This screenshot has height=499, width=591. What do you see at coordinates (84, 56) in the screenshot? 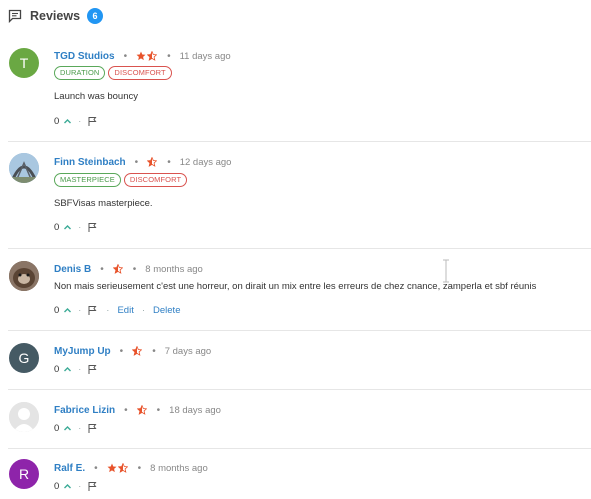
I see `review-author: TGD Studios` at bounding box center [84, 56].